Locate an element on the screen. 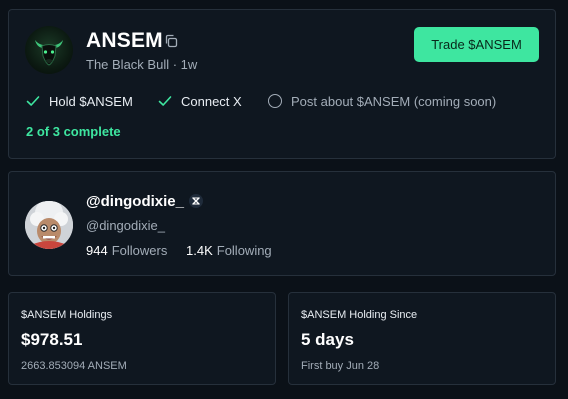 The height and width of the screenshot is (399, 568). task-hold: Hold $ANSEM is located at coordinates (79, 101).